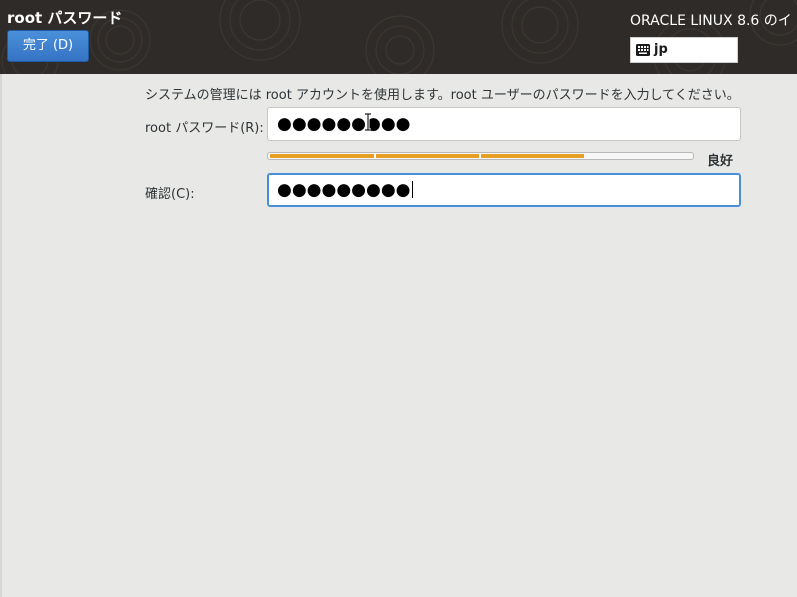 This screenshot has height=597, width=797. Describe the element at coordinates (48, 46) in the screenshot. I see `done-button: 完了 (D)` at that location.